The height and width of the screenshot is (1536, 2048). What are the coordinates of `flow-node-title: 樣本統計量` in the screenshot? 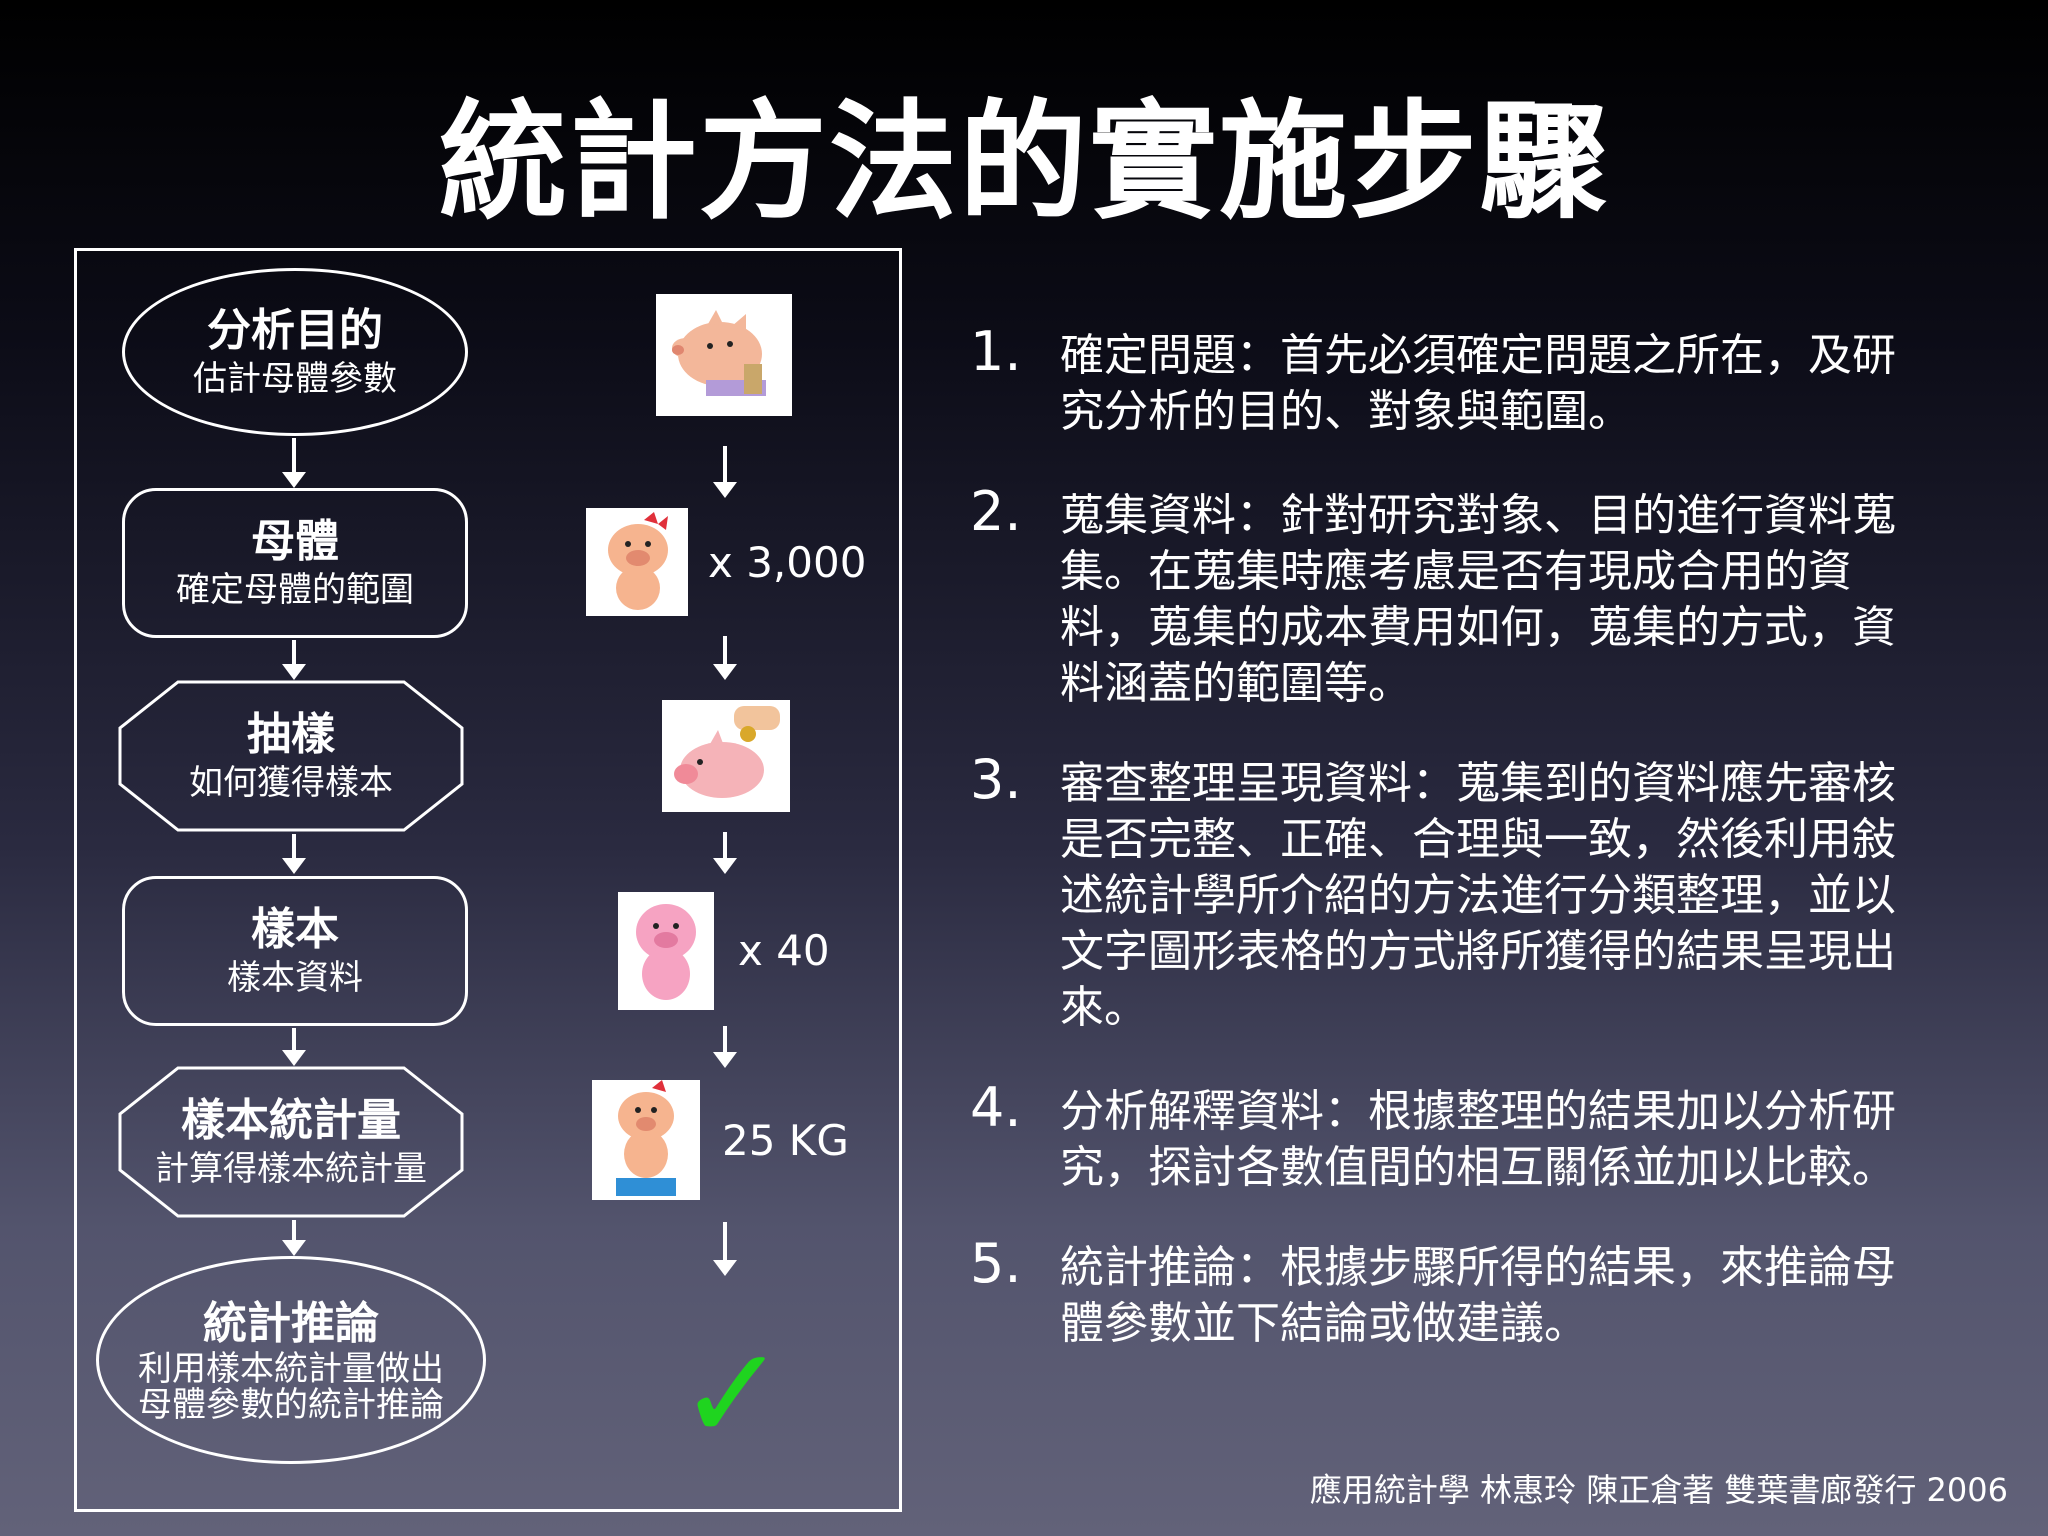 It's located at (291, 1120).